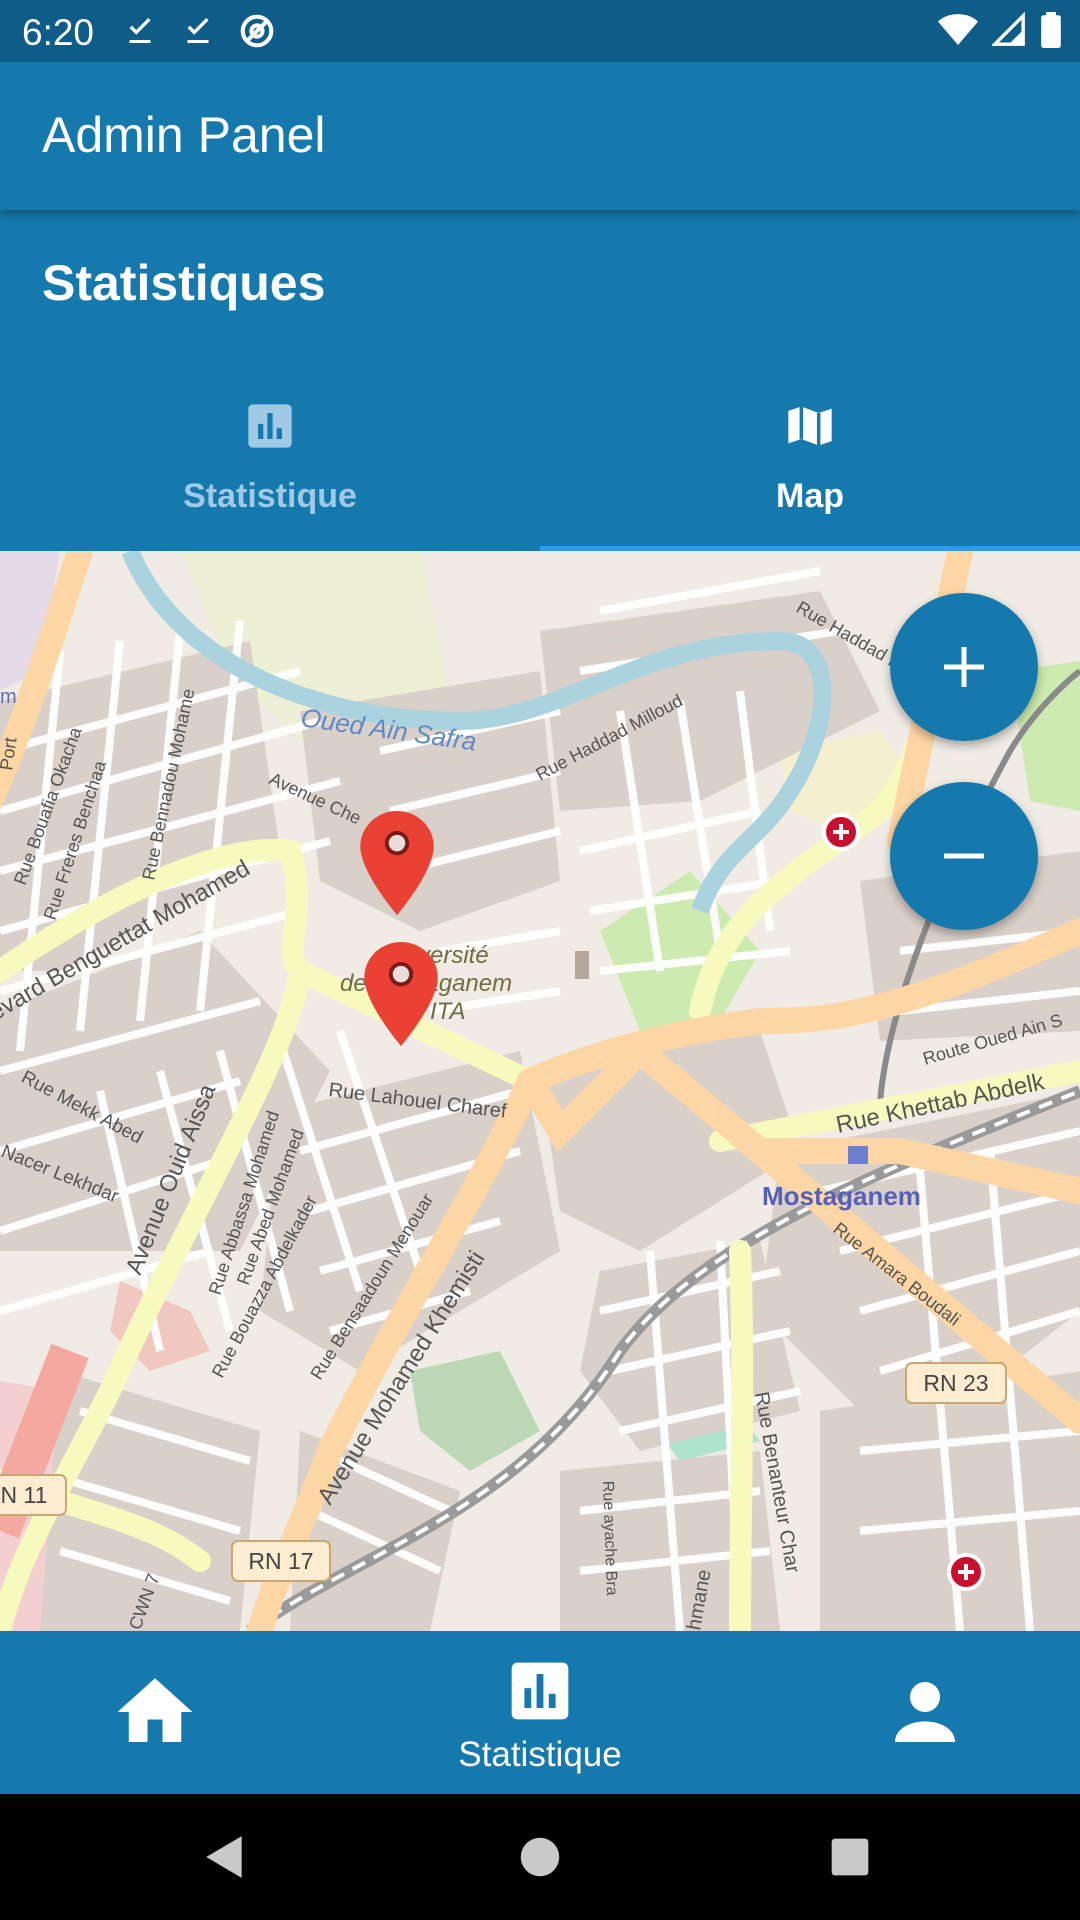 This screenshot has height=1920, width=1080. I want to click on road-shield-label: RN 23, so click(955, 1383).